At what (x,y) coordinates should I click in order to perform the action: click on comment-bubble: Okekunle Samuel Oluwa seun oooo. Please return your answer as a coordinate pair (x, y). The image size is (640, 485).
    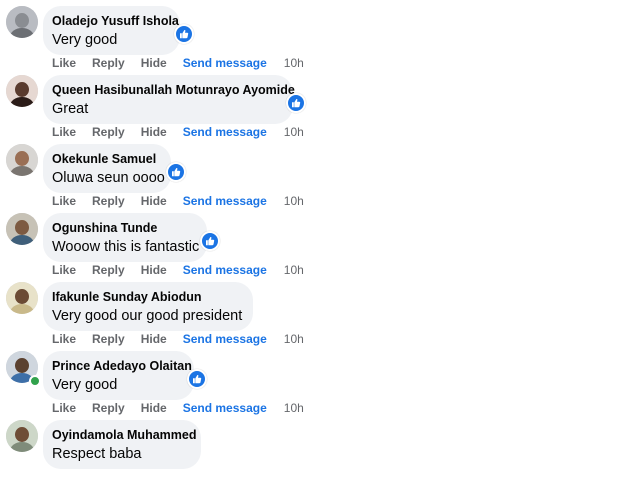
    Looking at the image, I should click on (107, 168).